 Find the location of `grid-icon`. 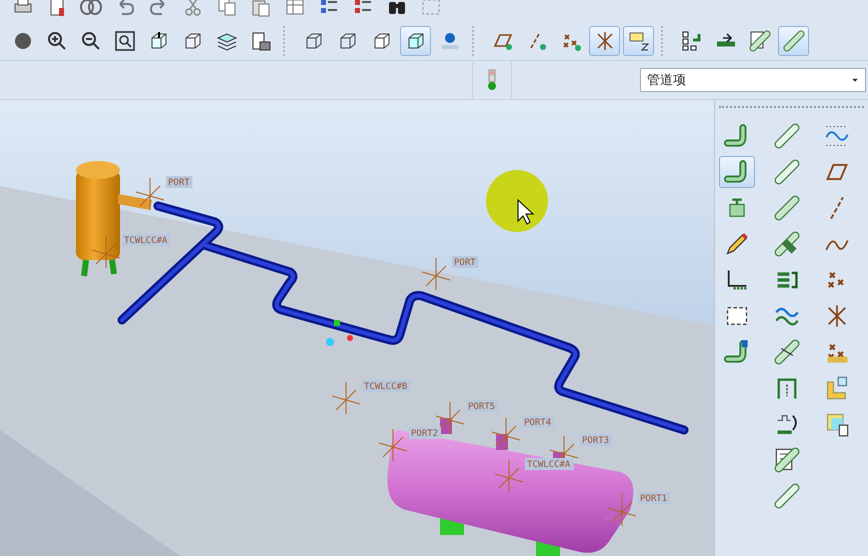

grid-icon is located at coordinates (691, 41).